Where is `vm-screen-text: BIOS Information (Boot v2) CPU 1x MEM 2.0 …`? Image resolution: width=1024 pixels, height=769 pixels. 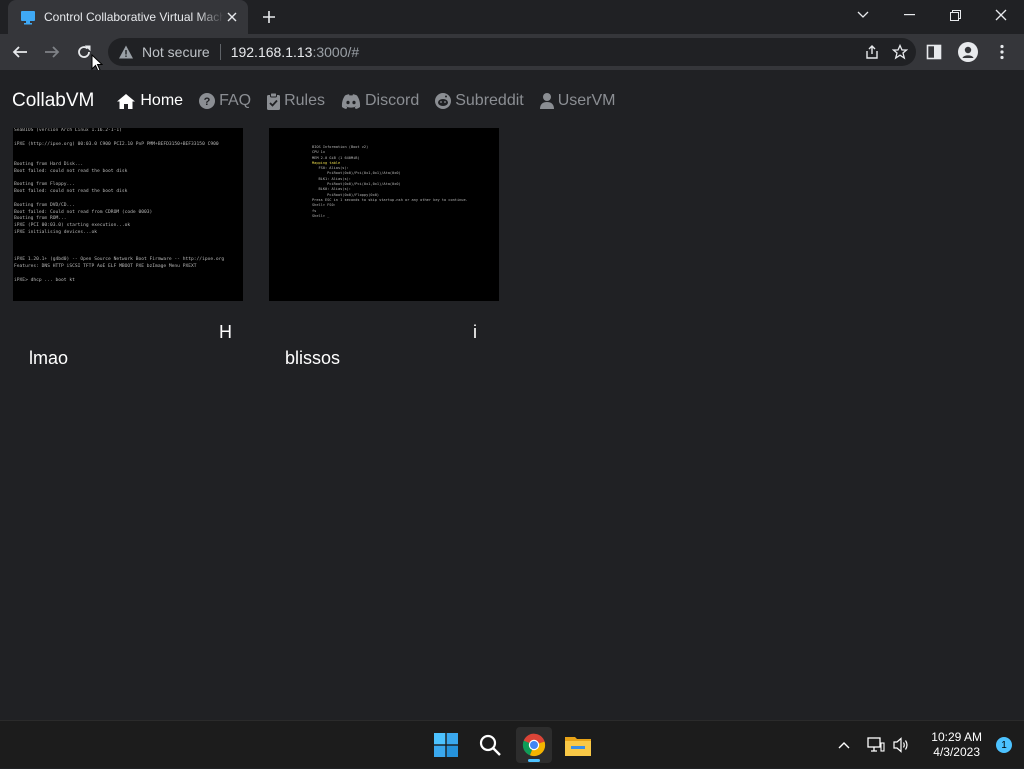
vm-screen-text: BIOS Information (Boot v2) CPU 1x MEM 2.0 … is located at coordinates (390, 182).